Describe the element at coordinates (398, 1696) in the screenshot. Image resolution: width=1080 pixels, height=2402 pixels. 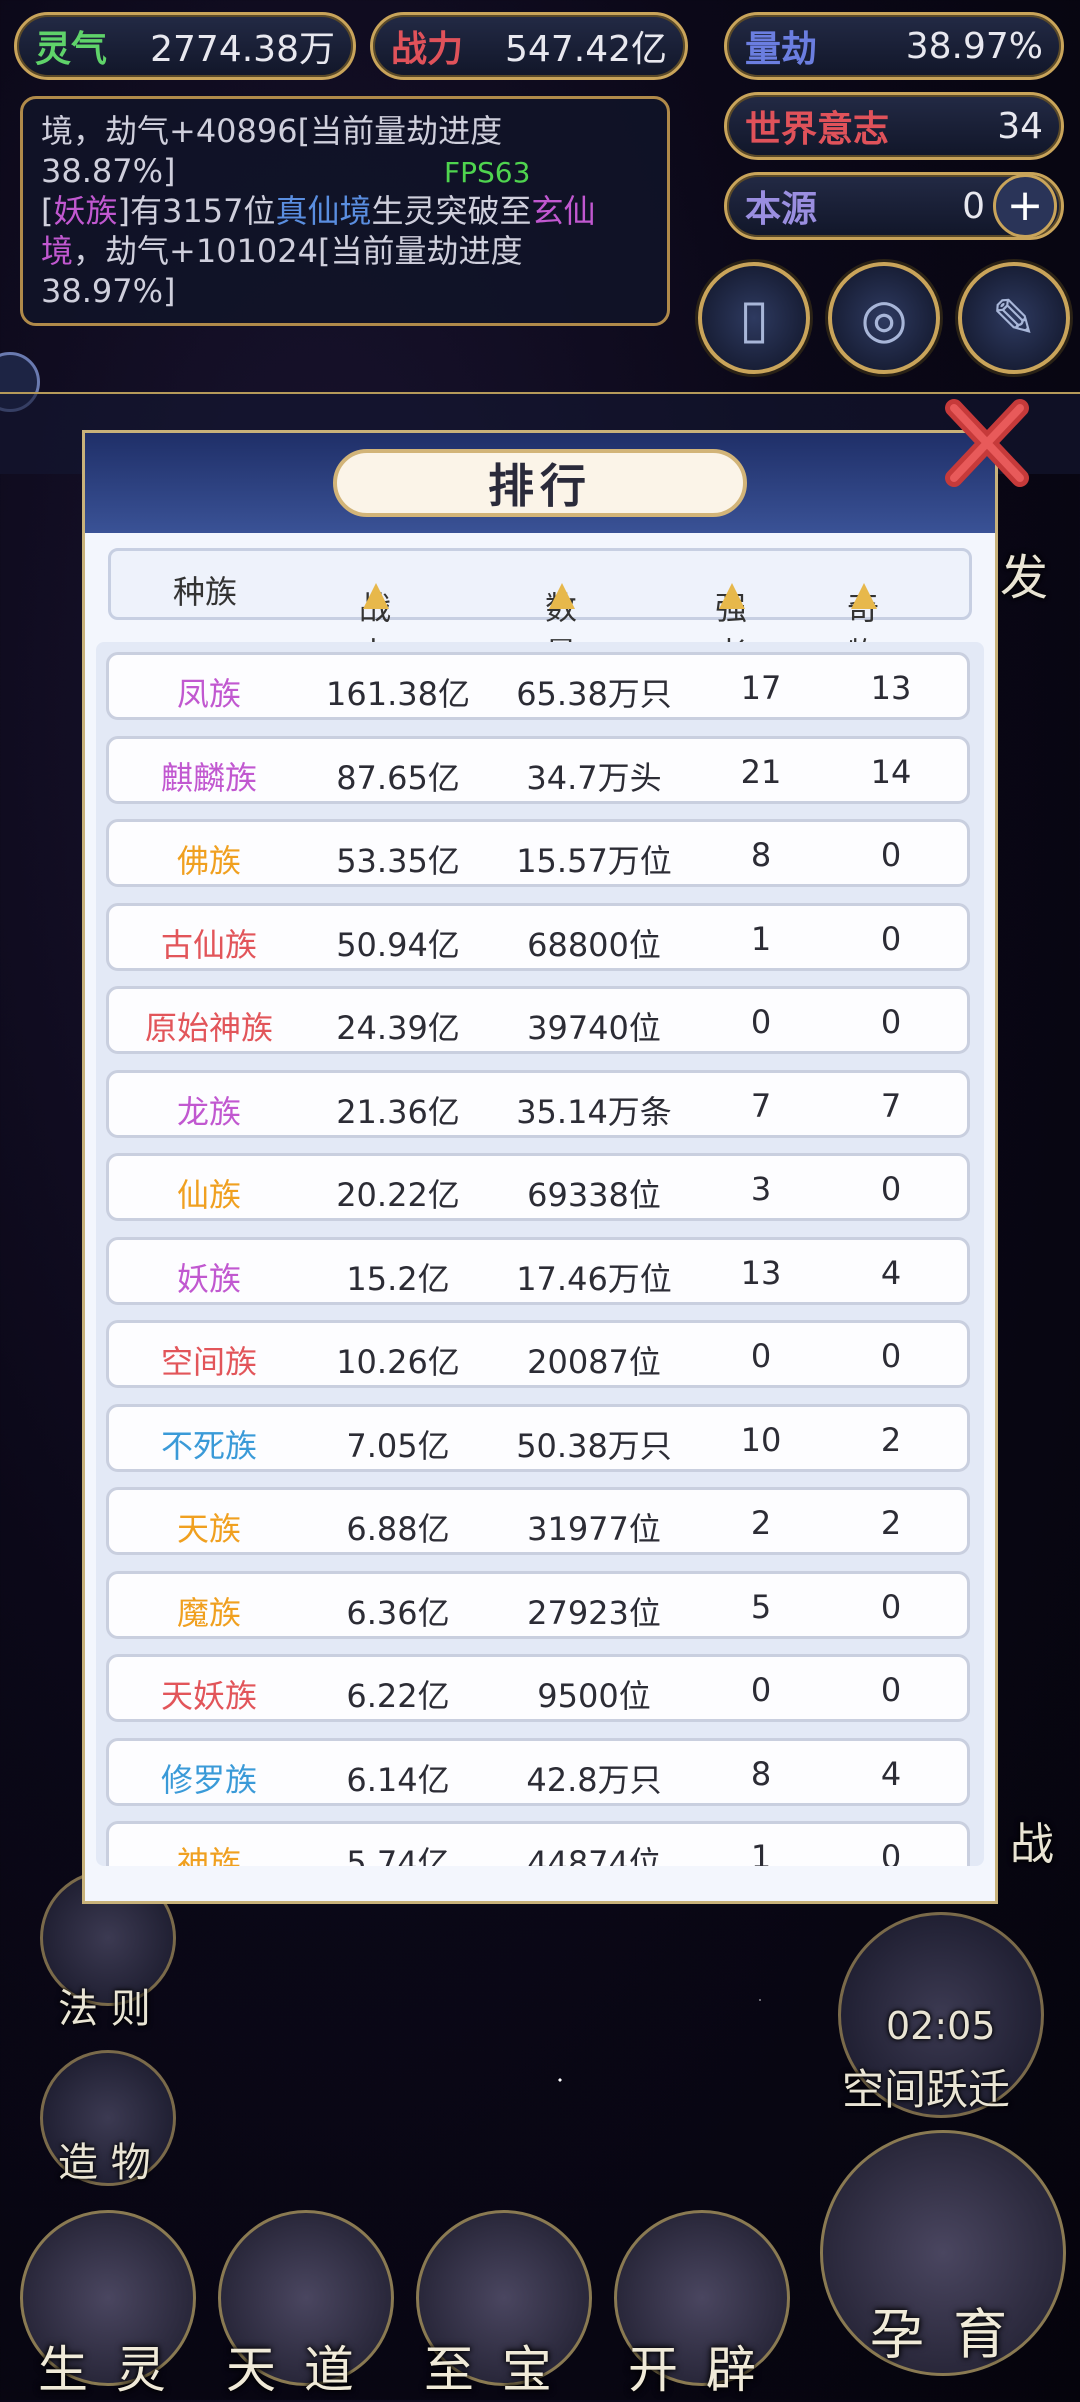
I see `power-cell: 6.22亿` at that location.